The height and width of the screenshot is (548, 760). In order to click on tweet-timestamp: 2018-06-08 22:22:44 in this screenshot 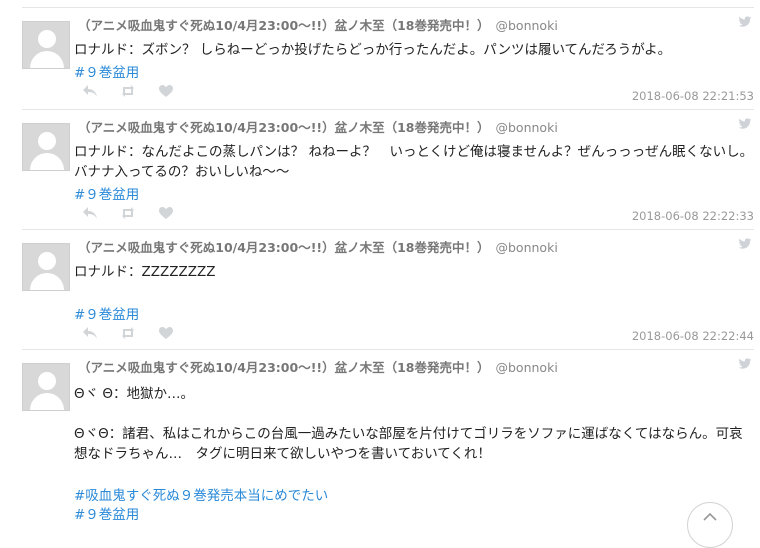, I will do `click(693, 336)`.